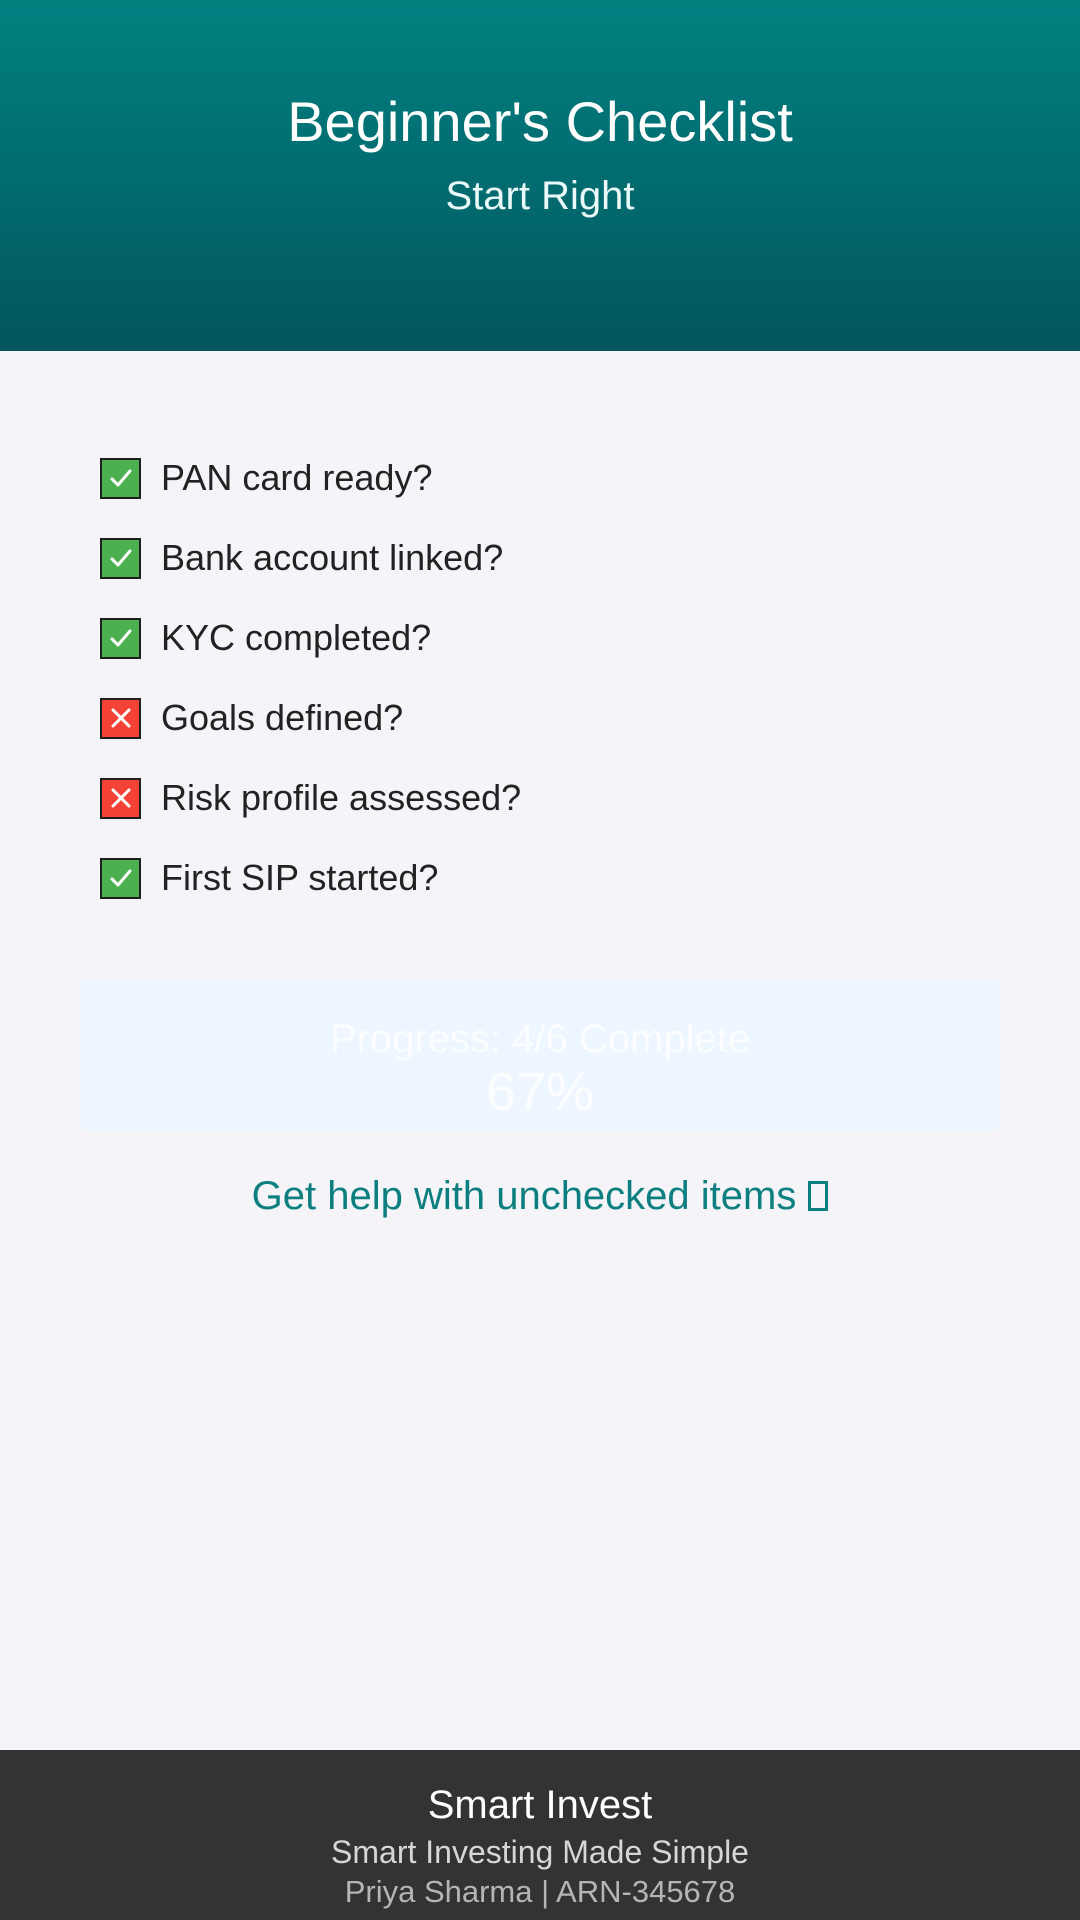 The width and height of the screenshot is (1080, 1920). Describe the element at coordinates (282, 717) in the screenshot. I see `checklist-item-label: Goals defined?` at that location.